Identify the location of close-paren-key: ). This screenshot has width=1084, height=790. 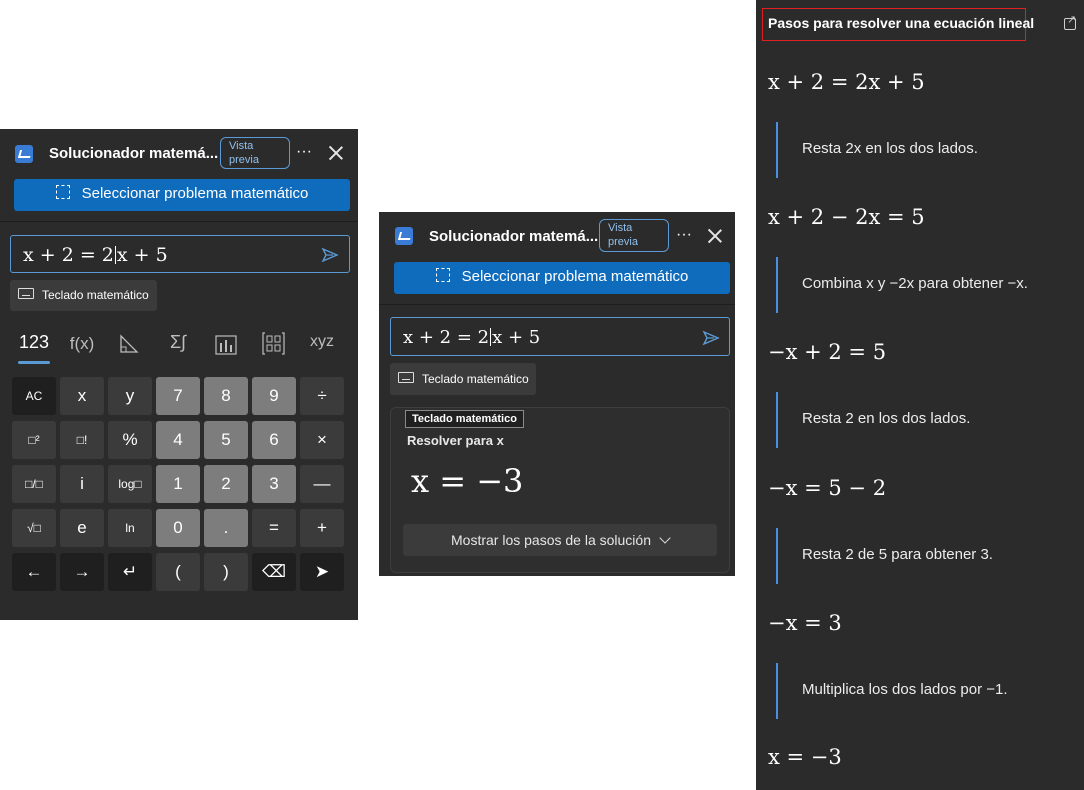
(226, 572).